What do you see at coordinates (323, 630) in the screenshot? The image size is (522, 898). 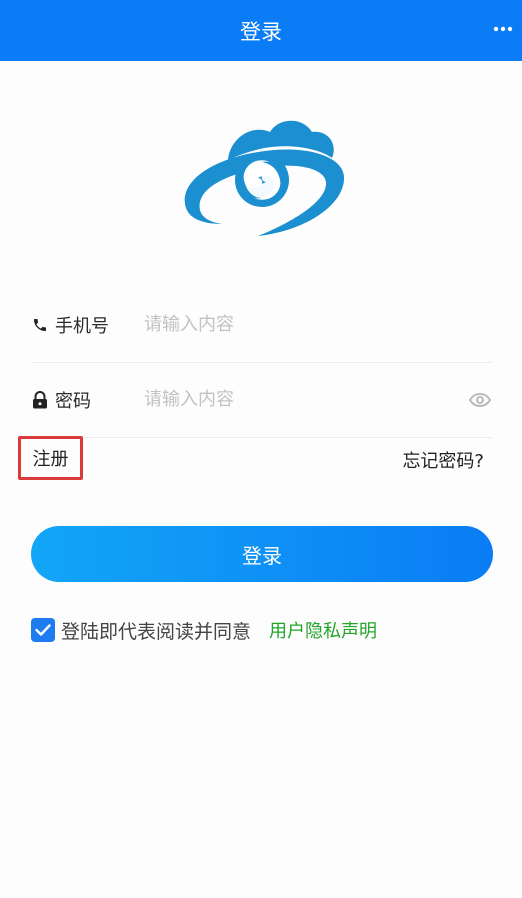 I see `privacy-policy-link: 用户隐私声明` at bounding box center [323, 630].